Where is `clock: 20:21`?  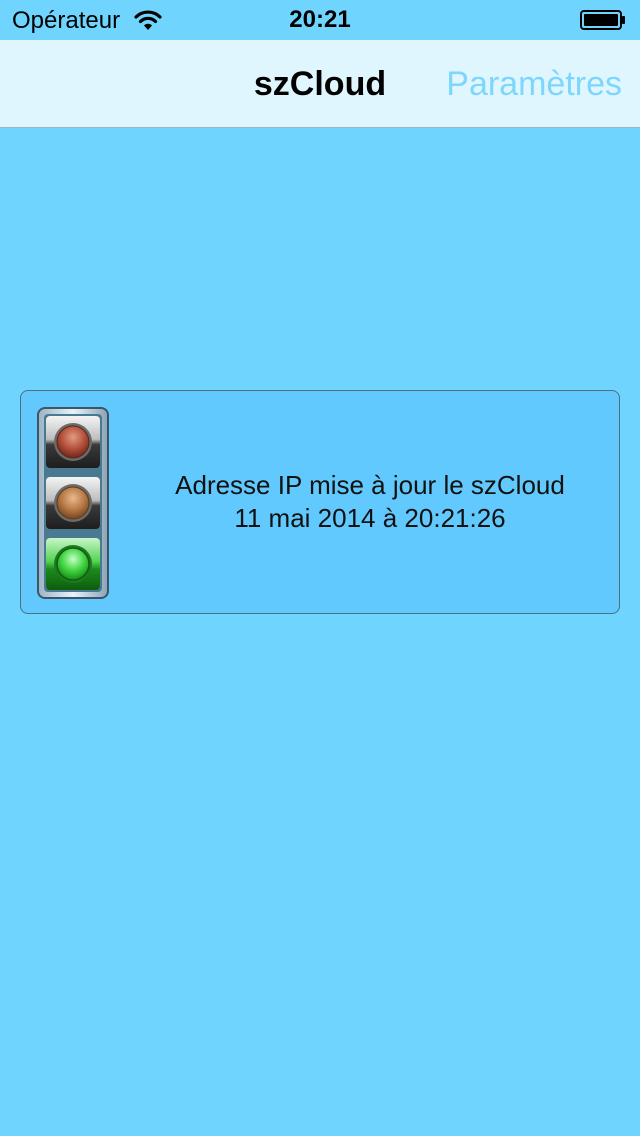 clock: 20:21 is located at coordinates (320, 19).